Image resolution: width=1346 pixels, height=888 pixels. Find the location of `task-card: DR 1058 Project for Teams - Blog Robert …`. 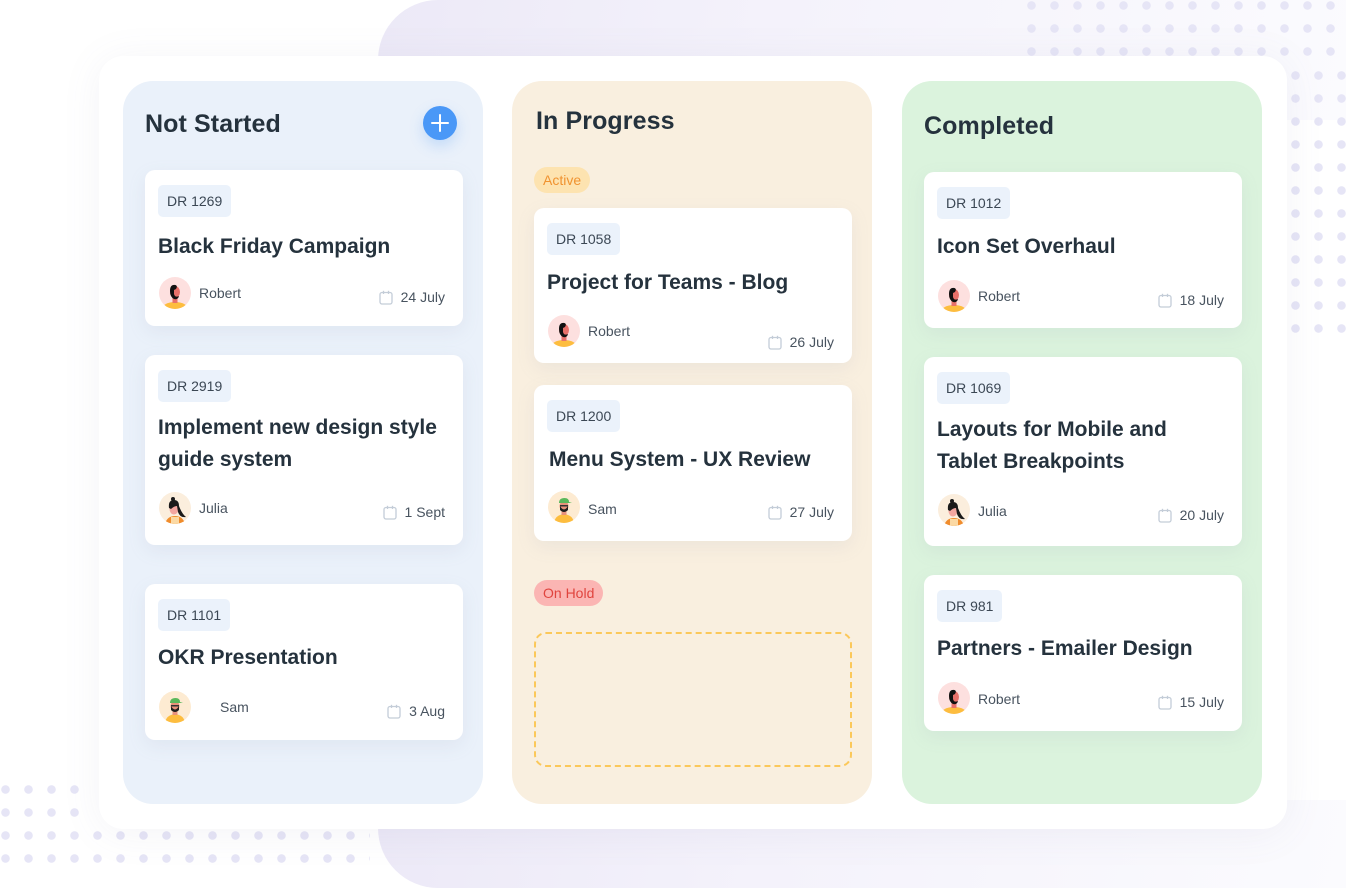

task-card: DR 1058 Project for Teams - Blog Robert … is located at coordinates (693, 285).